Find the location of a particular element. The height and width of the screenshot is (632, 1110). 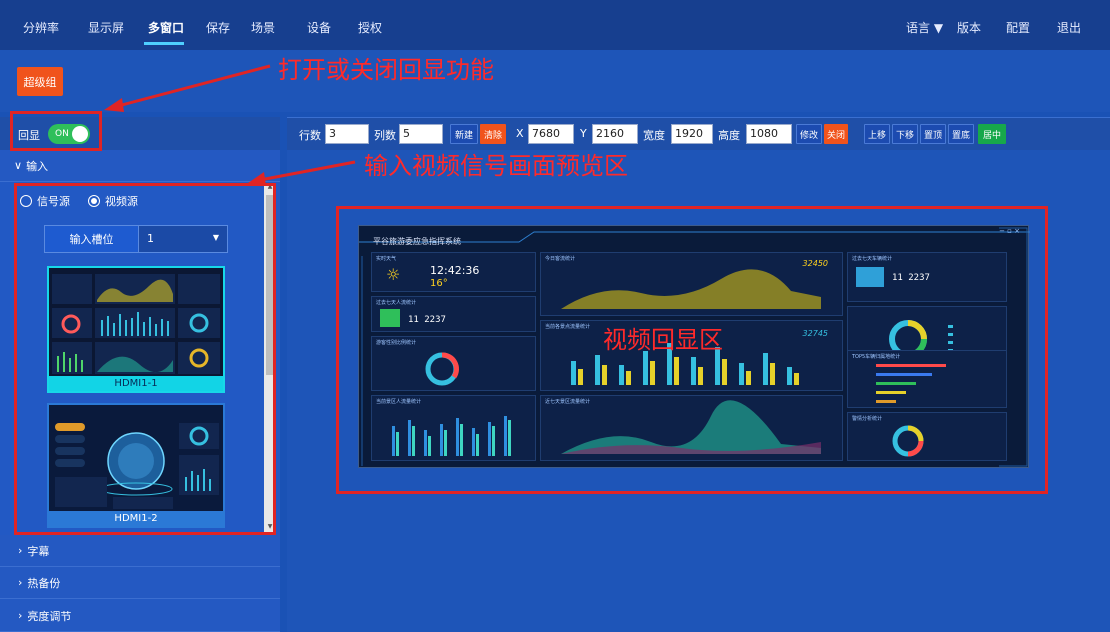

annotation-preview-text: 输入视频信号画面预览区 is located at coordinates (496, 166).